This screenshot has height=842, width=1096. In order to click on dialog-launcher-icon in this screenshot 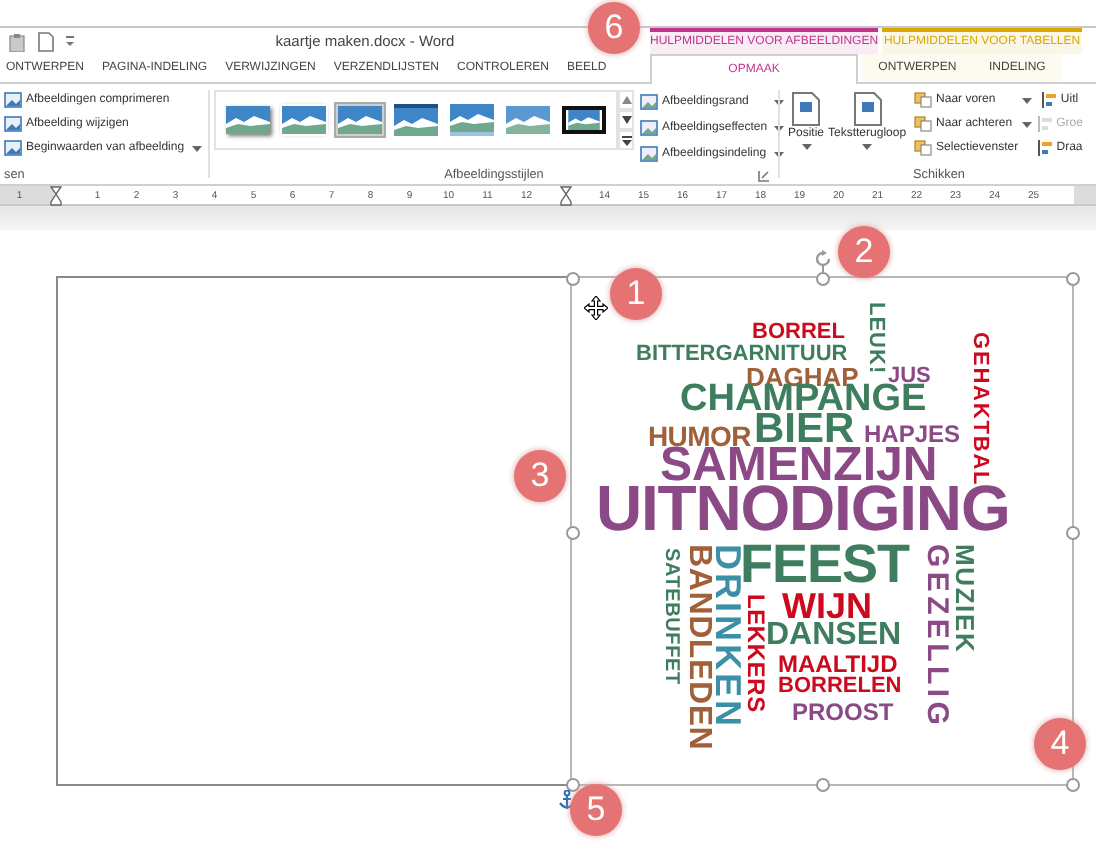, I will do `click(764, 175)`.